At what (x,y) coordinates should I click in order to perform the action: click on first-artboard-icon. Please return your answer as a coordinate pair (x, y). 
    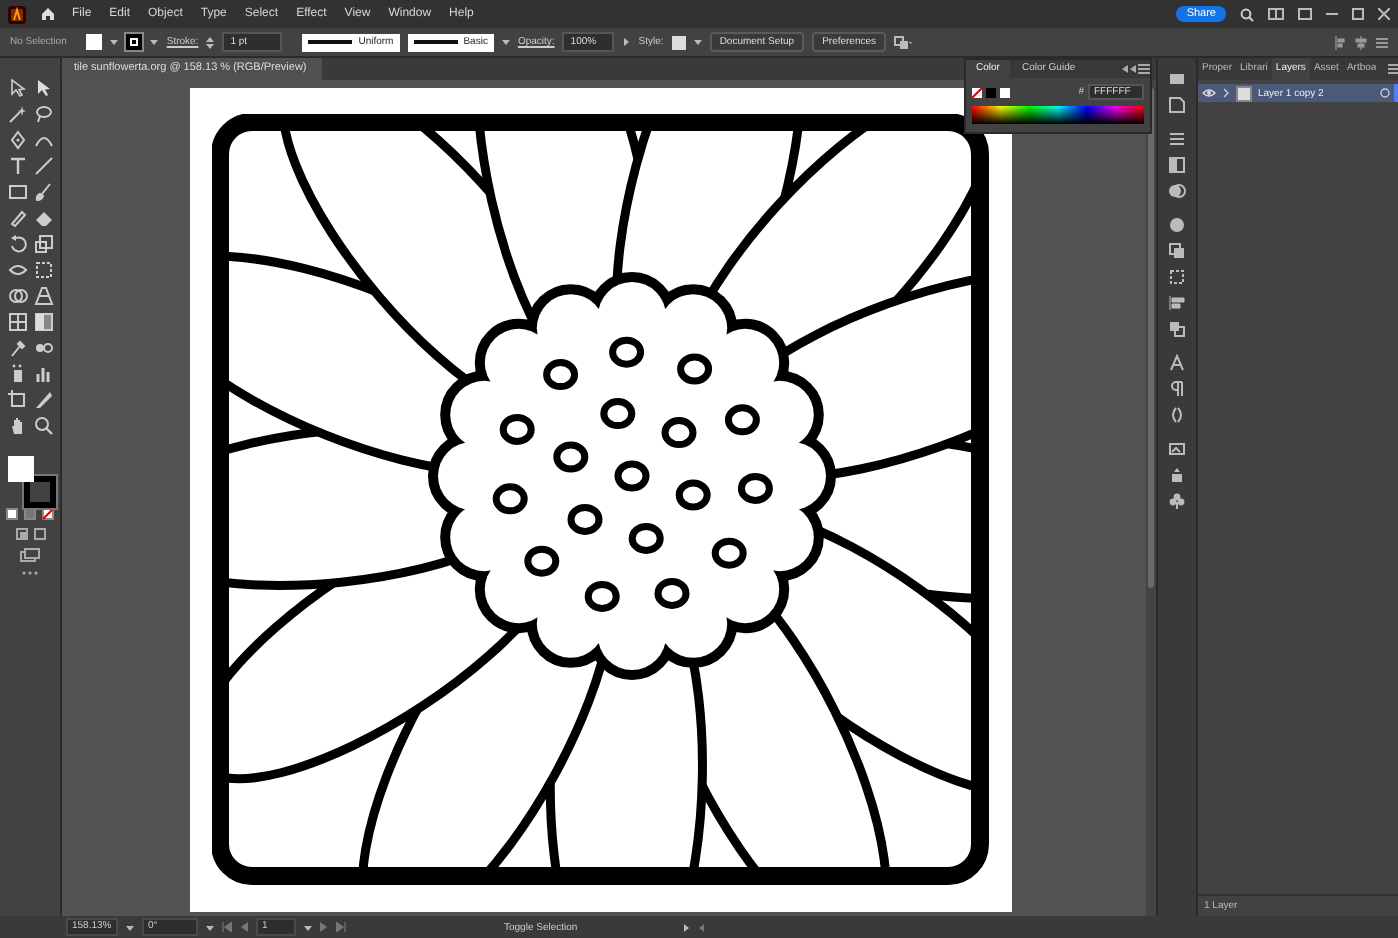
    Looking at the image, I should click on (227, 927).